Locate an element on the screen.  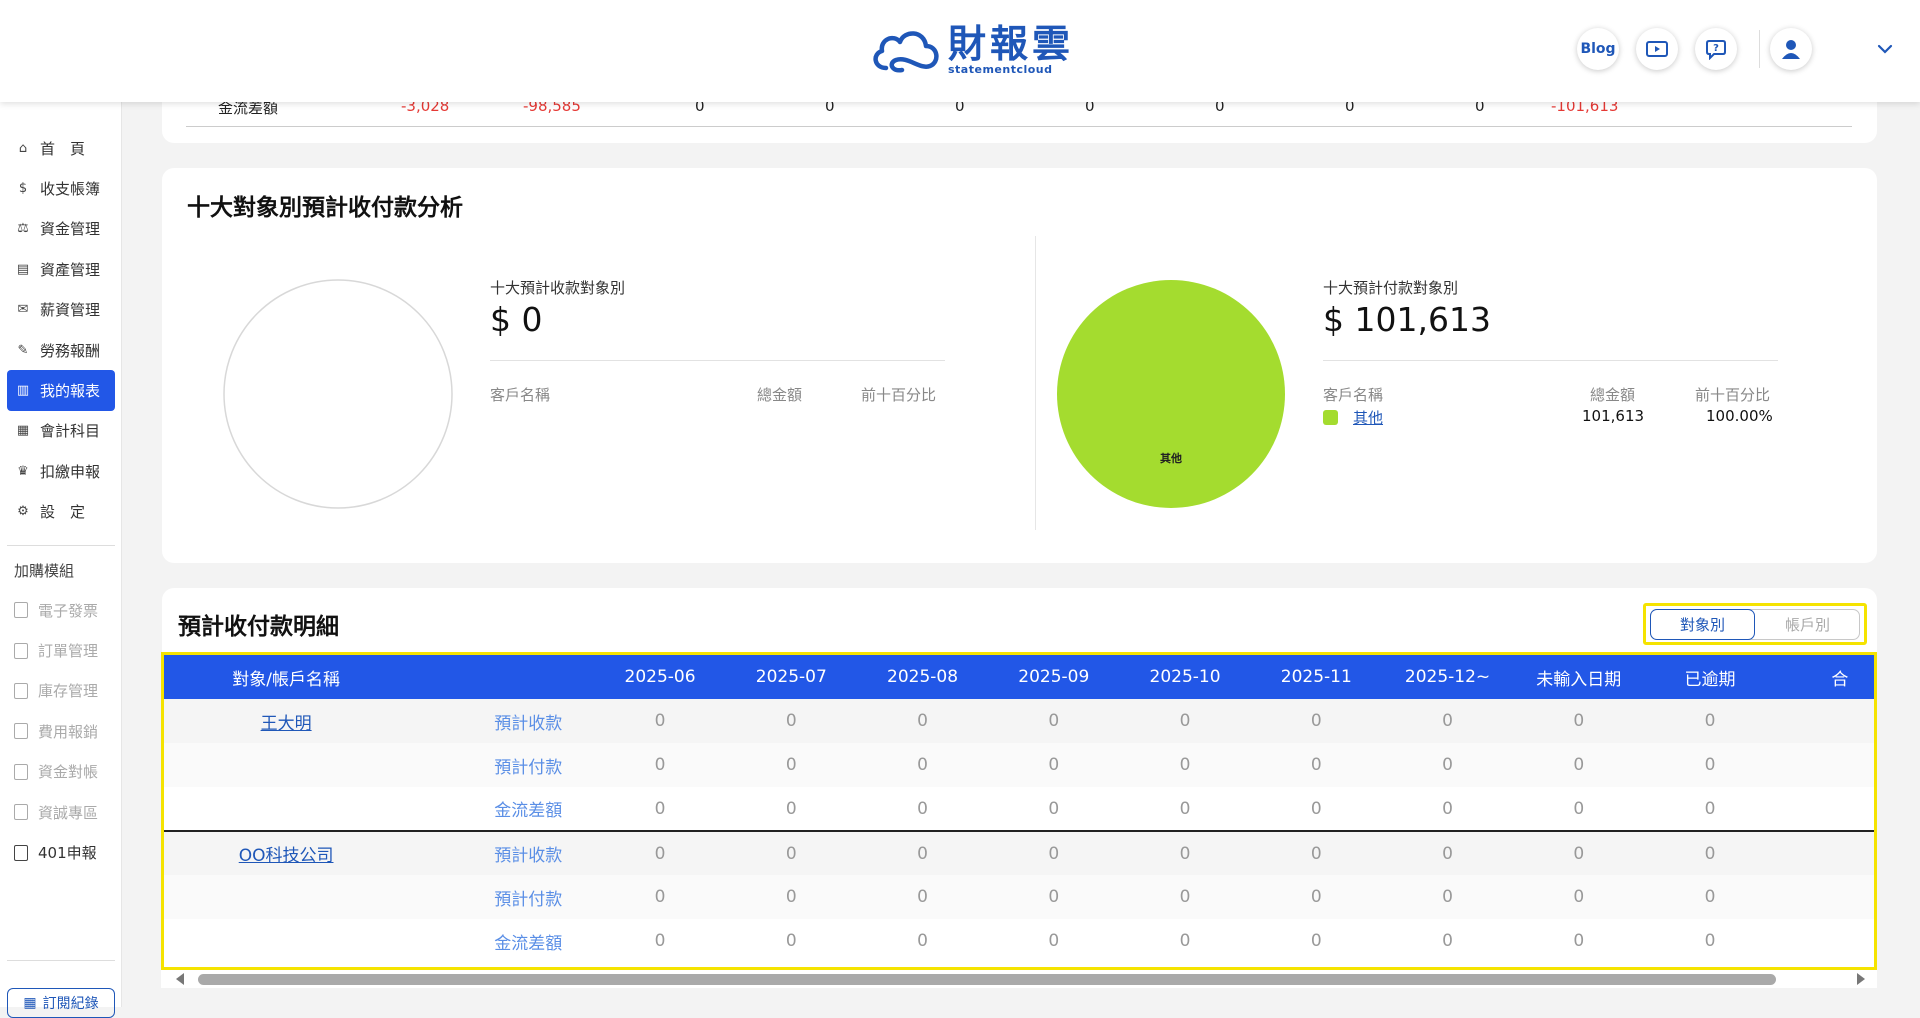
table-row: 王大明 預計收款 0 0 0 0 0 0 0 0 0 is located at coordinates (1019, 721).